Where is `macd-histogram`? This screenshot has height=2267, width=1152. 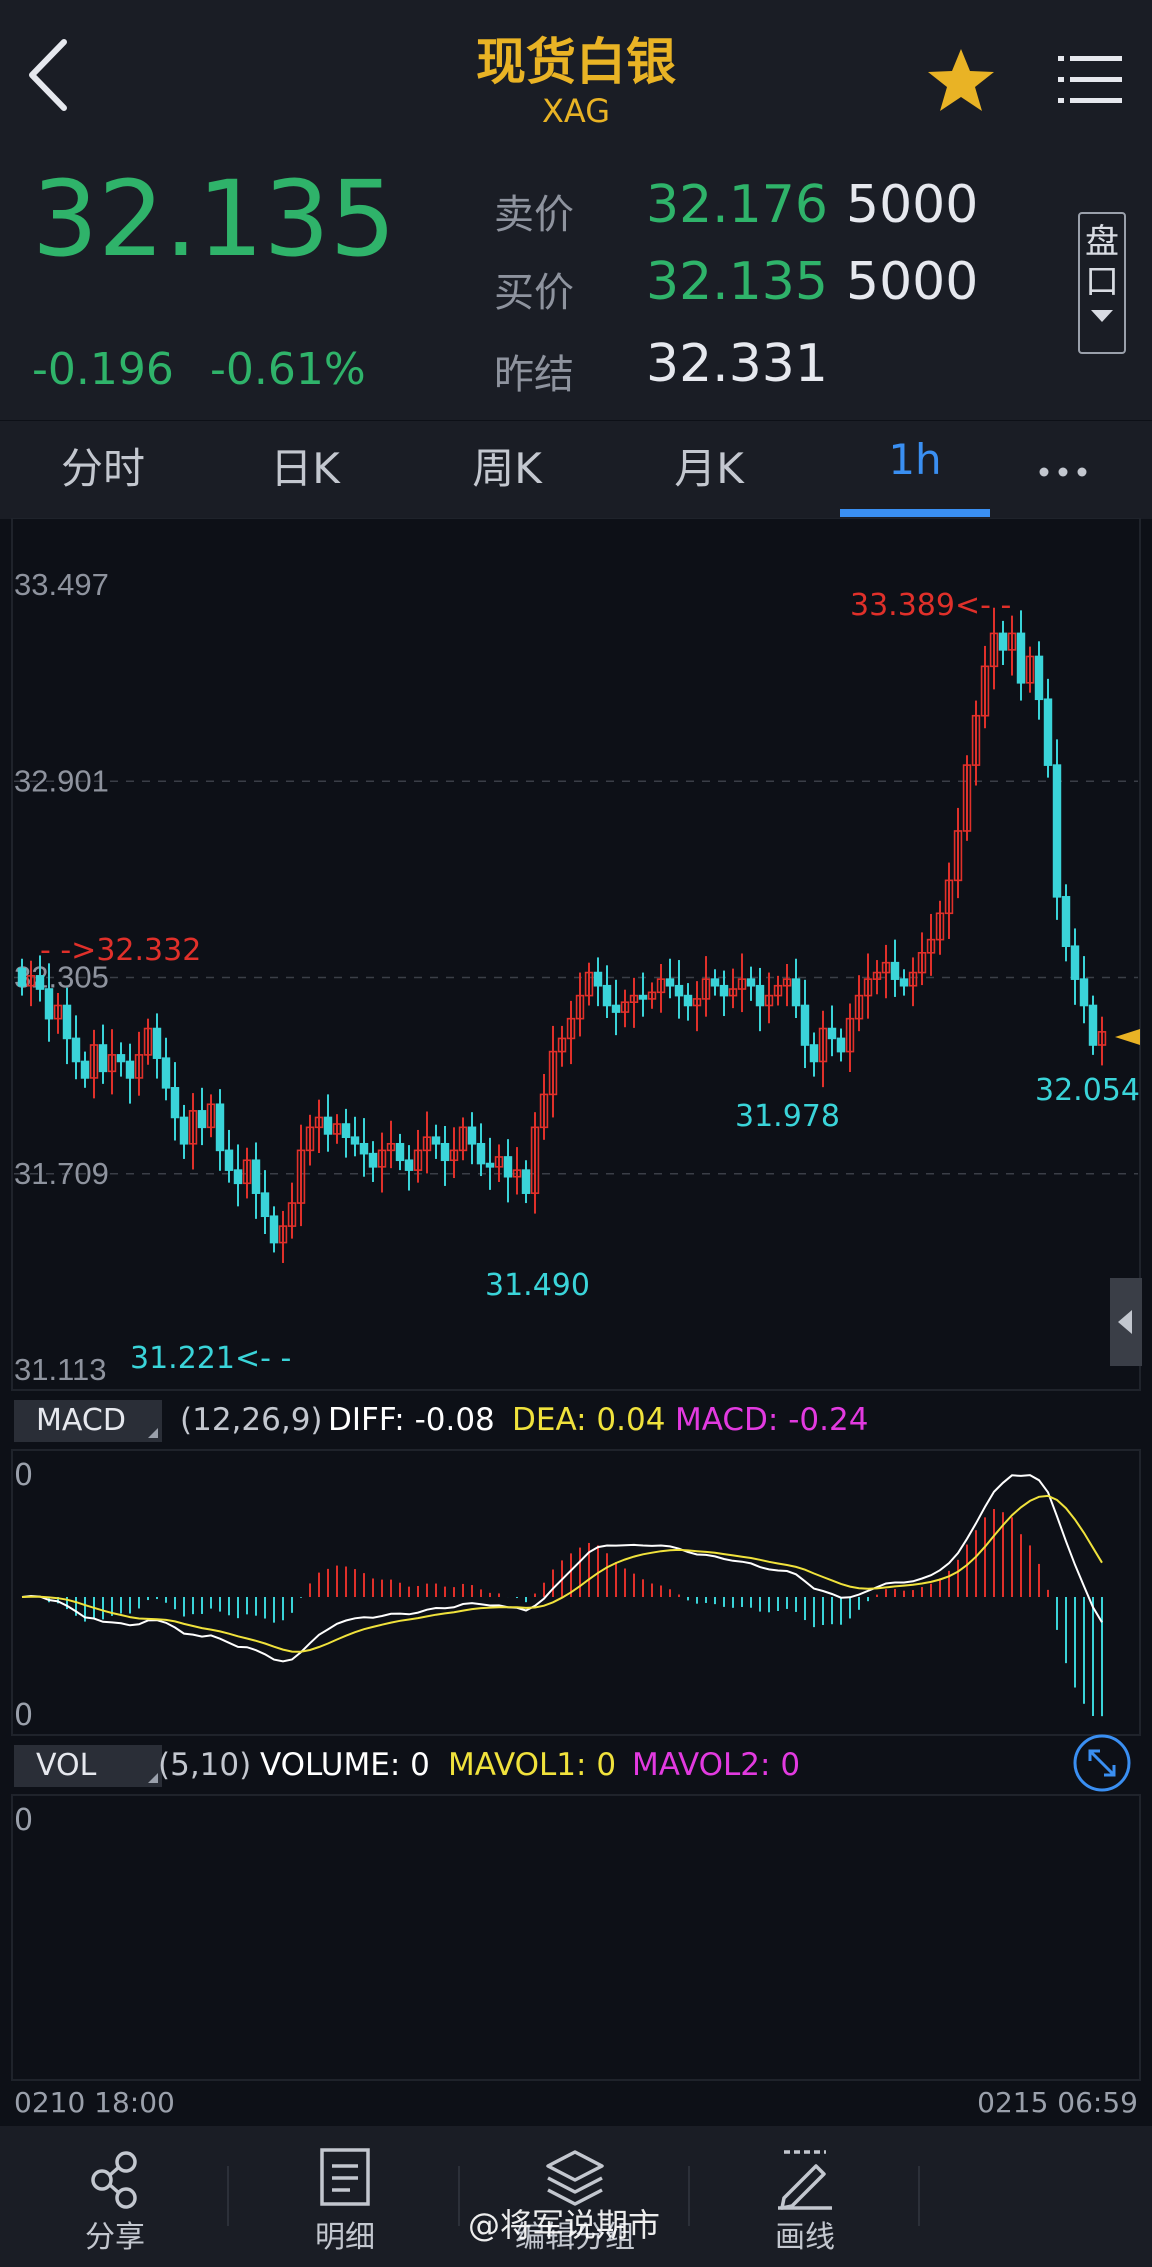 macd-histogram is located at coordinates (566, 1613).